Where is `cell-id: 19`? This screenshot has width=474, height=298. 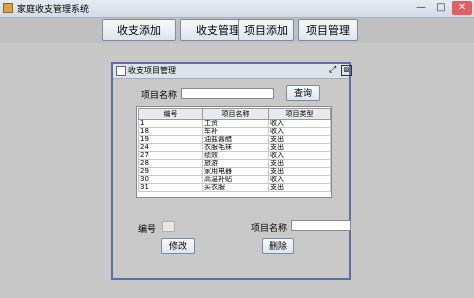
cell-id: 19 is located at coordinates (170, 139).